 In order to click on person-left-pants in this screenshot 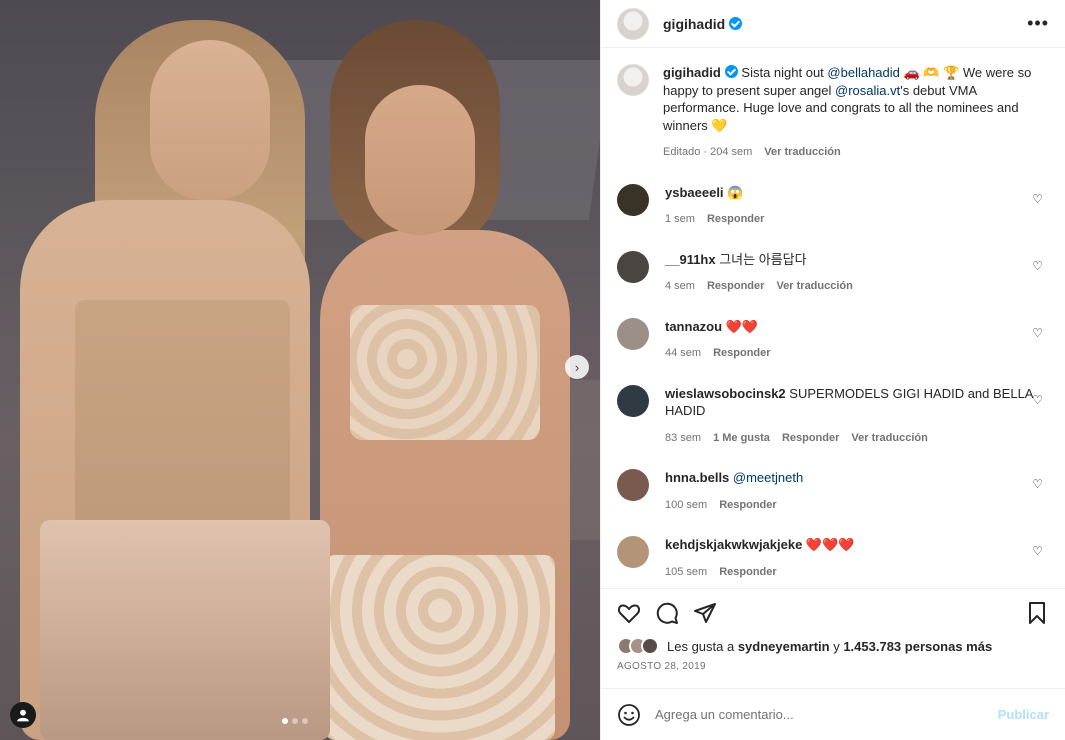, I will do `click(185, 630)`.